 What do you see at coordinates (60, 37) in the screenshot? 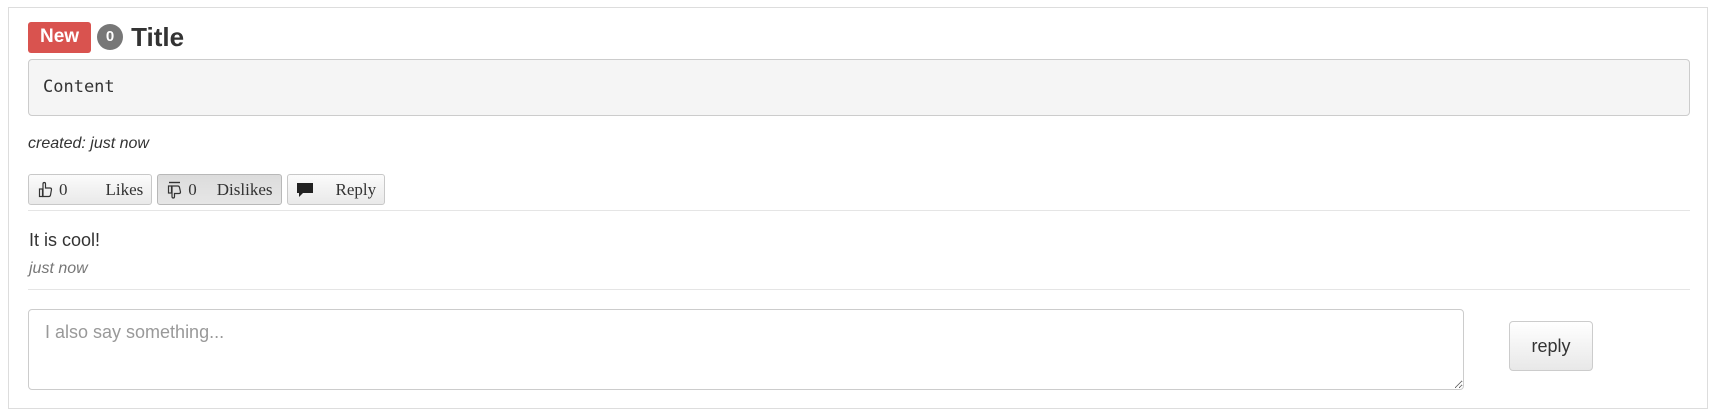
I see `new-label: New` at bounding box center [60, 37].